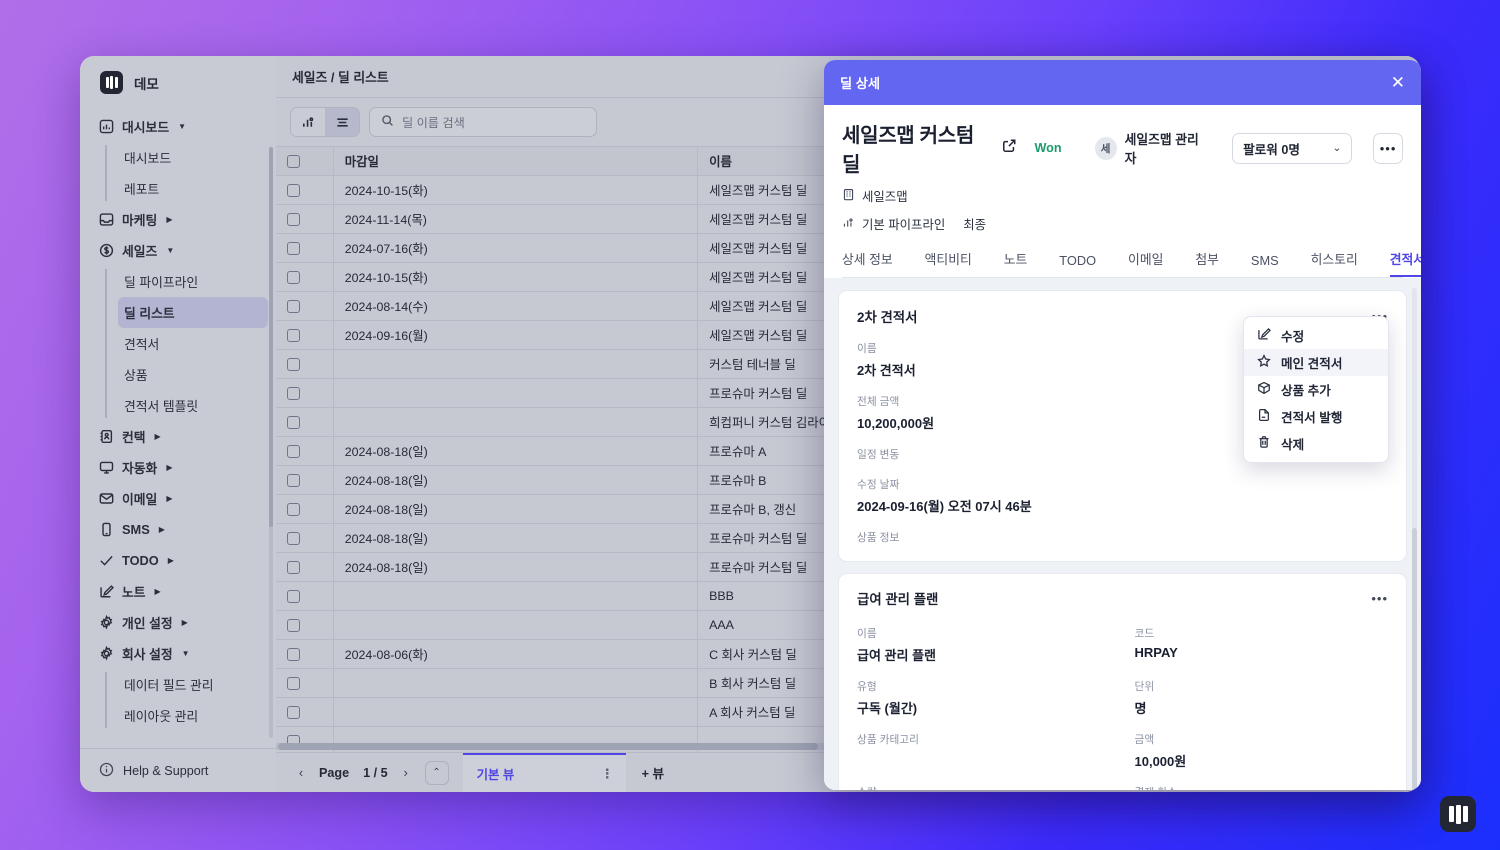  Describe the element at coordinates (193, 684) in the screenshot. I see `sidebar-item-data-field-mgmt: 데이터 필드 관리` at that location.